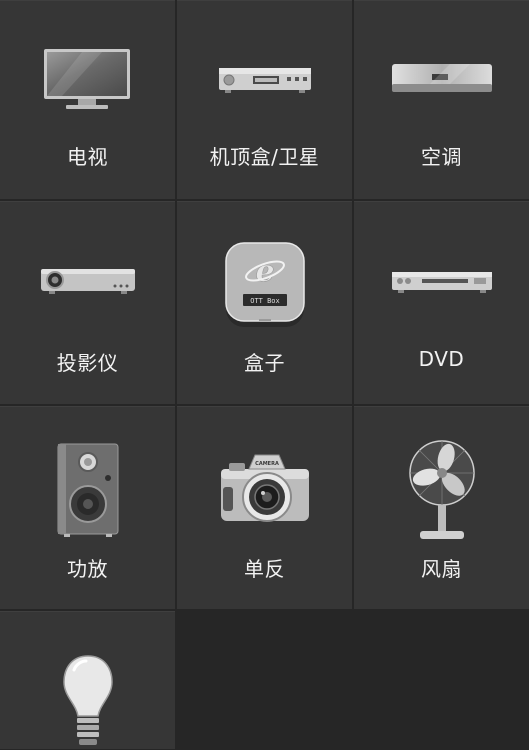 This screenshot has height=750, width=529. What do you see at coordinates (87, 279) in the screenshot?
I see `projector-icon` at bounding box center [87, 279].